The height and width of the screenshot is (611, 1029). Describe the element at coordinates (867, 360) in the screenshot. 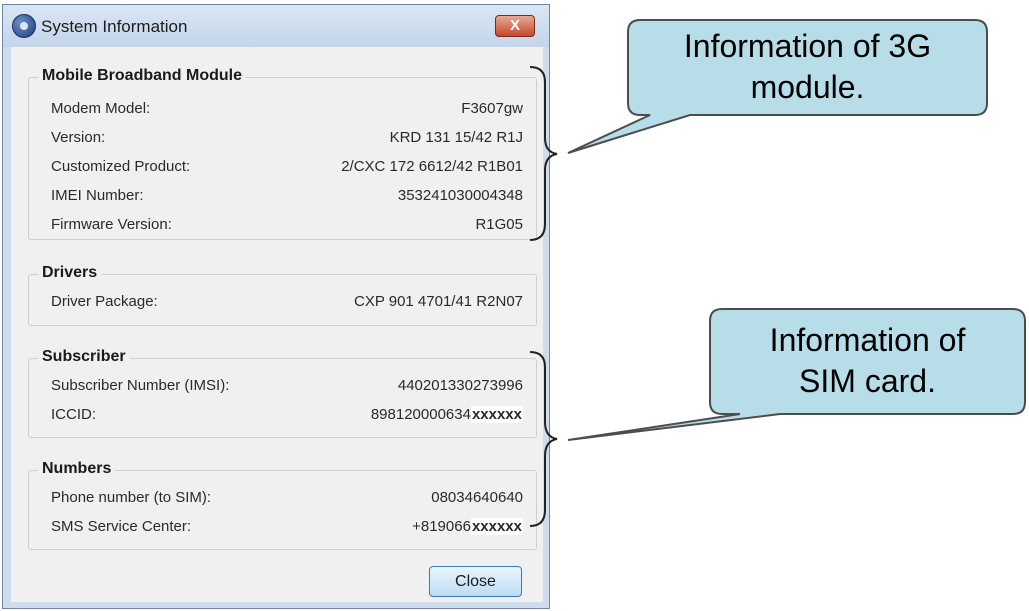

I see `callout-text-sim: Information of SIM card.` at that location.